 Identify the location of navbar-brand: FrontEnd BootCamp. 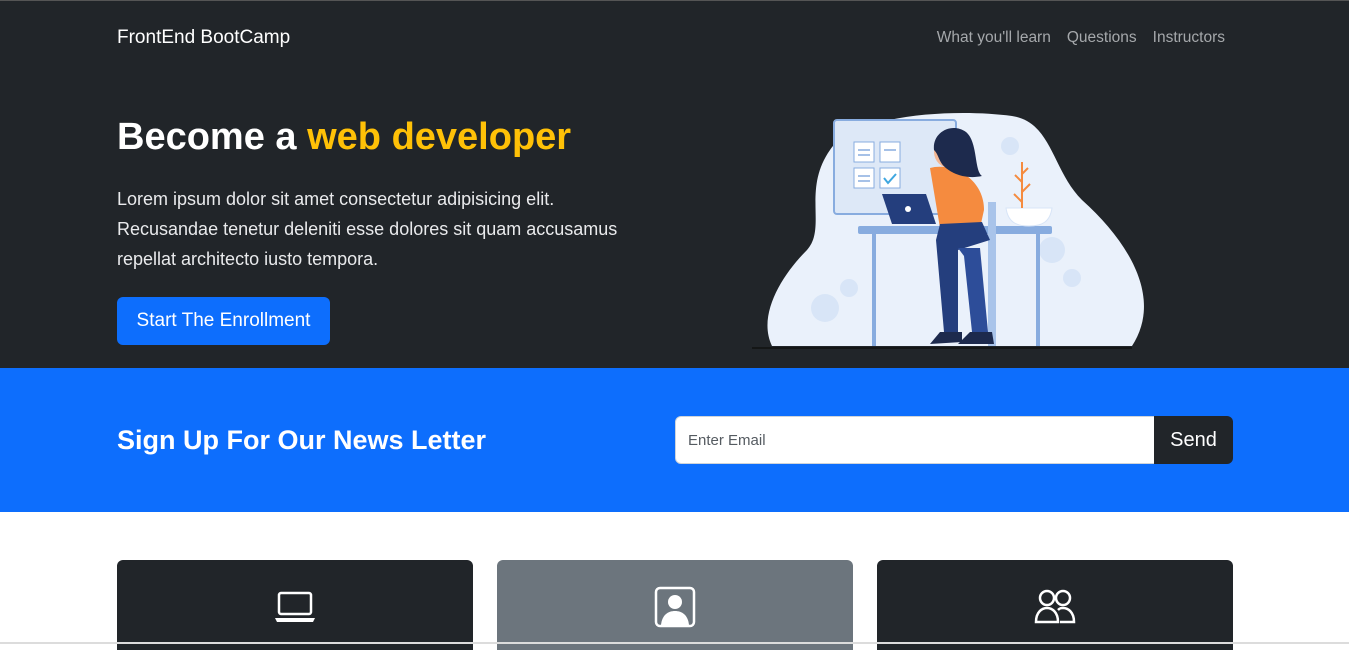
(203, 38).